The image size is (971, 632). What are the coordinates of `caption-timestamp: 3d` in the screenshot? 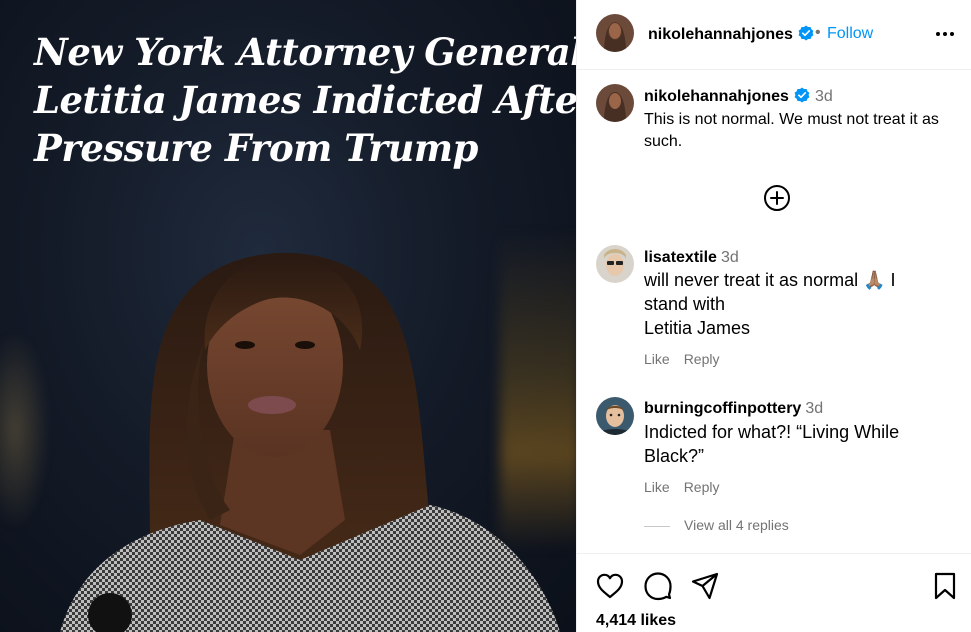 It's located at (824, 97).